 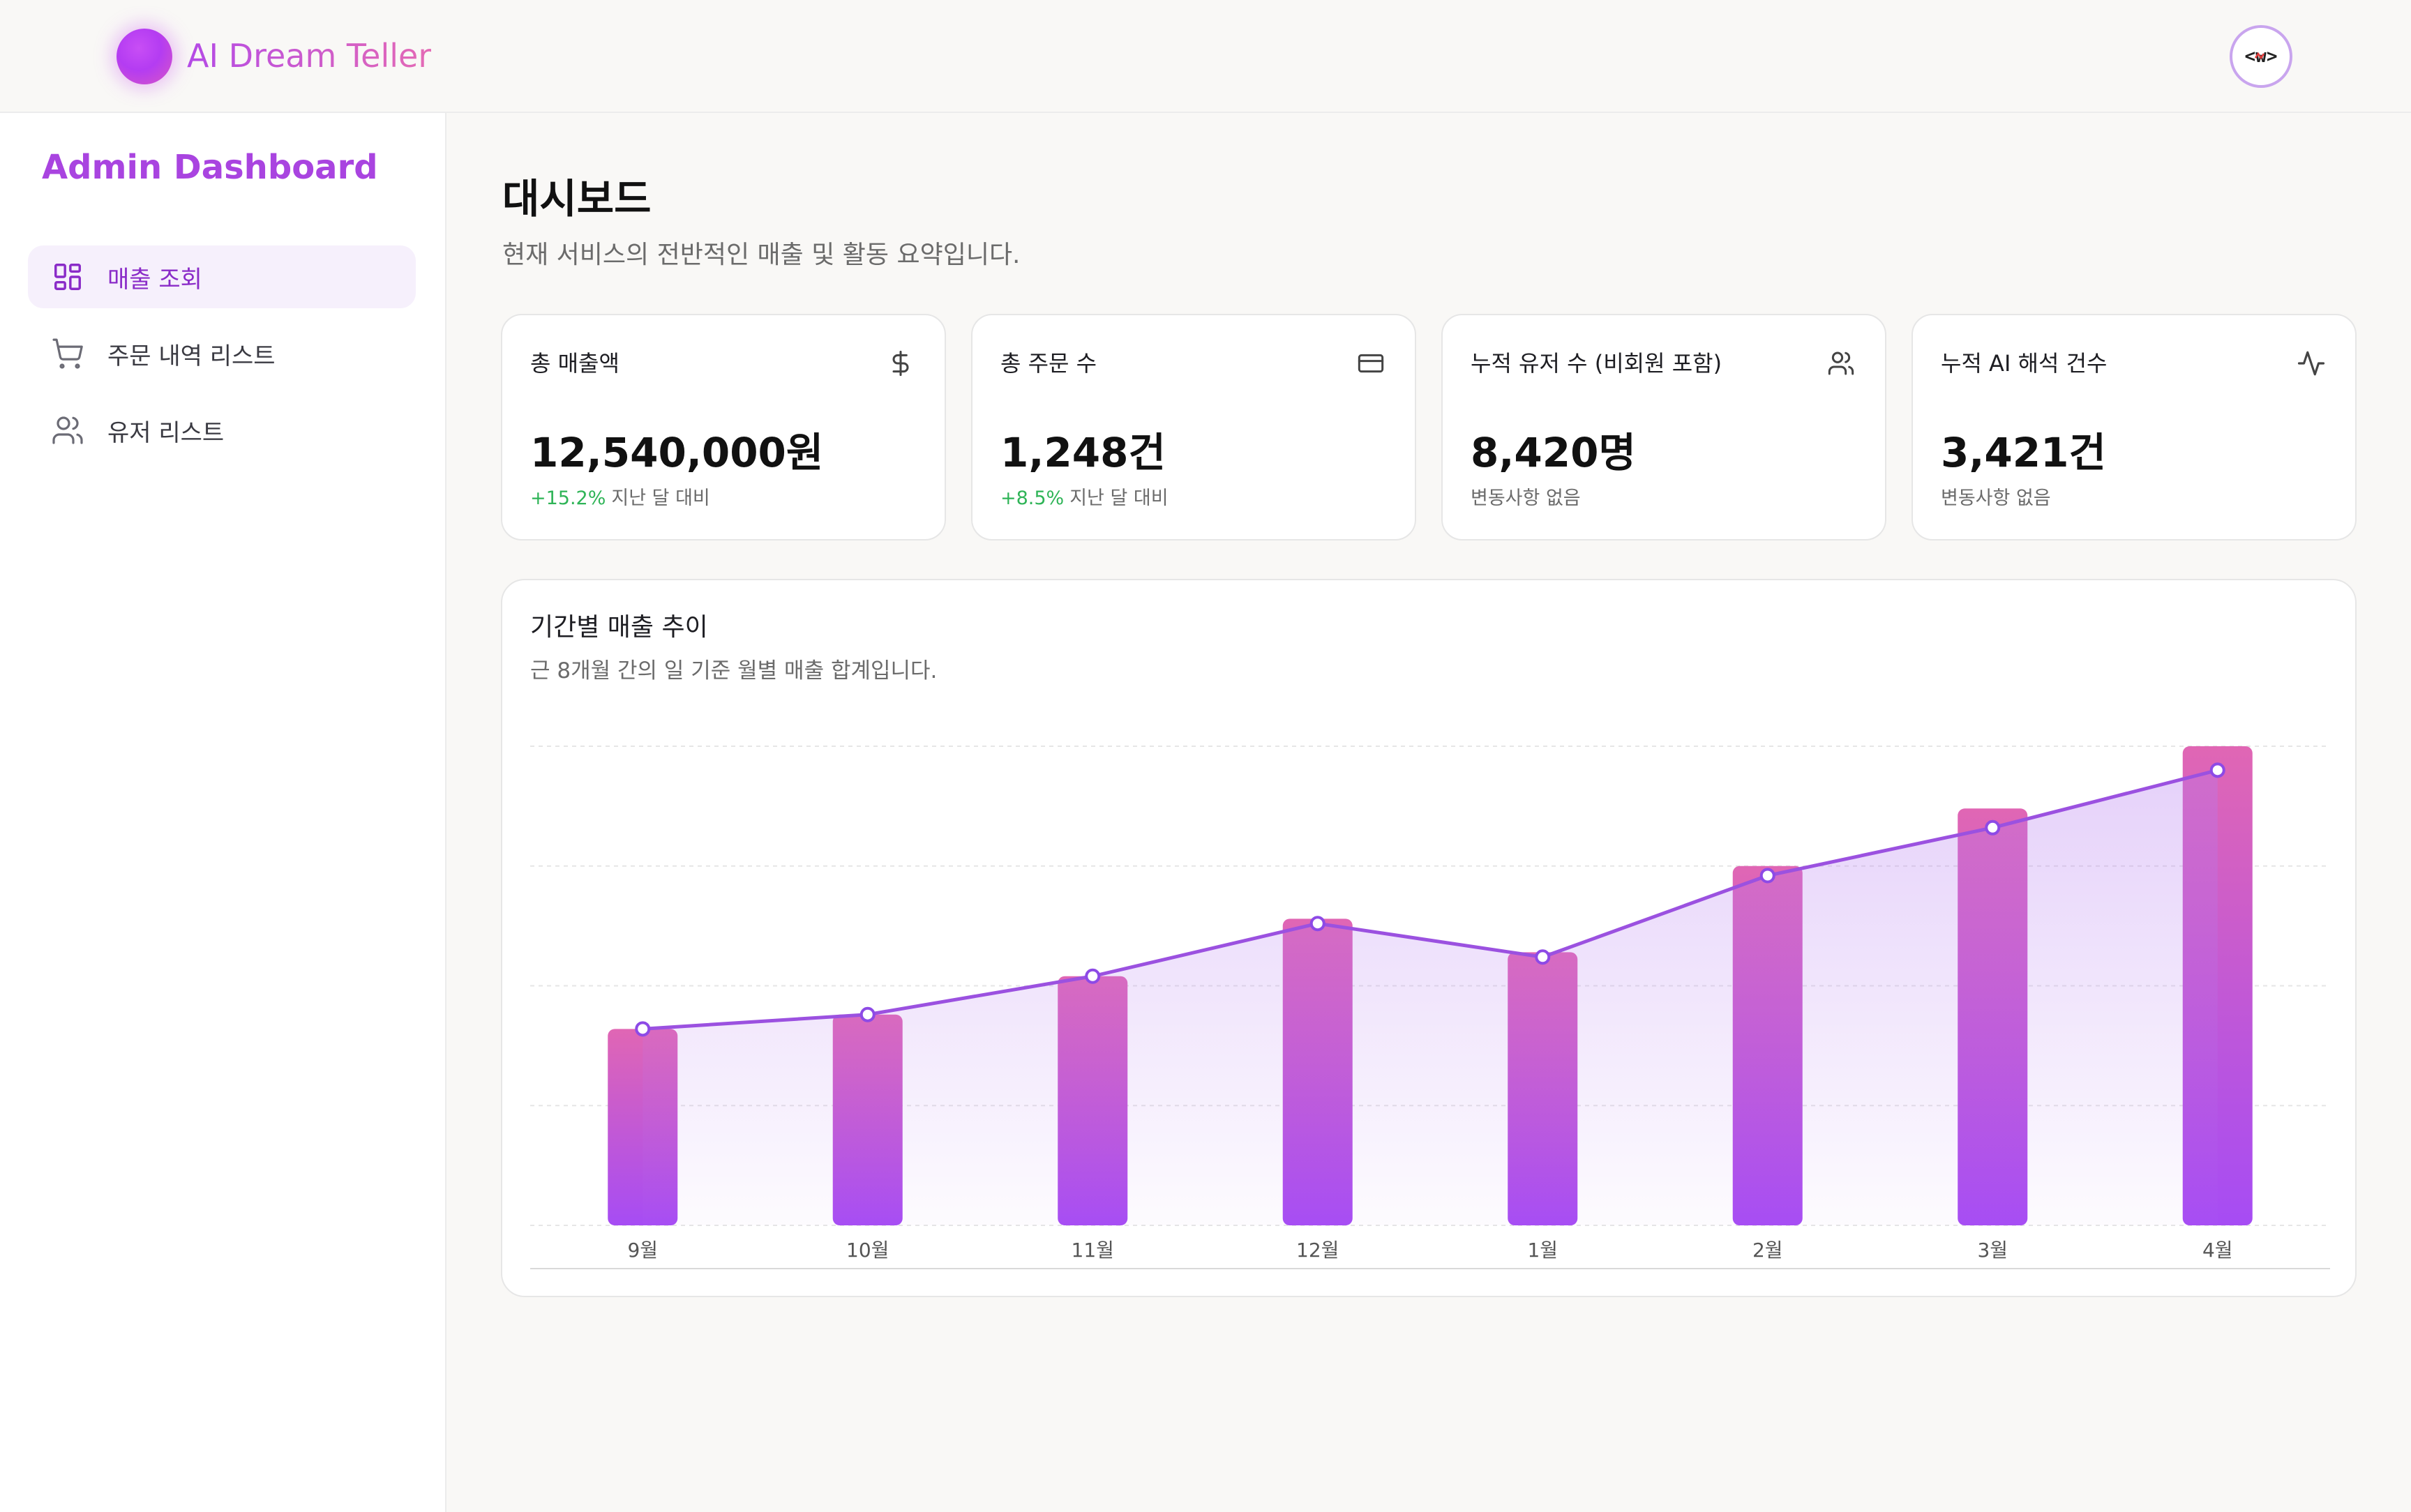 I want to click on sidebar-item-label: 매출 조회, so click(x=154, y=279).